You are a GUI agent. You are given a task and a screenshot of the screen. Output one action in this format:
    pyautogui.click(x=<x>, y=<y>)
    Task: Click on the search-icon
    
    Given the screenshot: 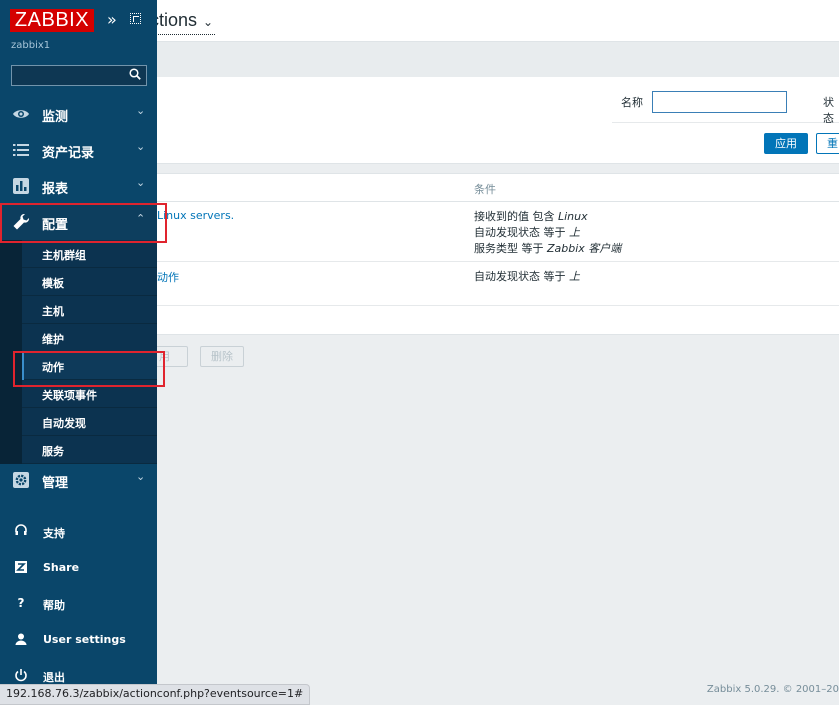 What is the action you would take?
    pyautogui.click(x=135, y=74)
    